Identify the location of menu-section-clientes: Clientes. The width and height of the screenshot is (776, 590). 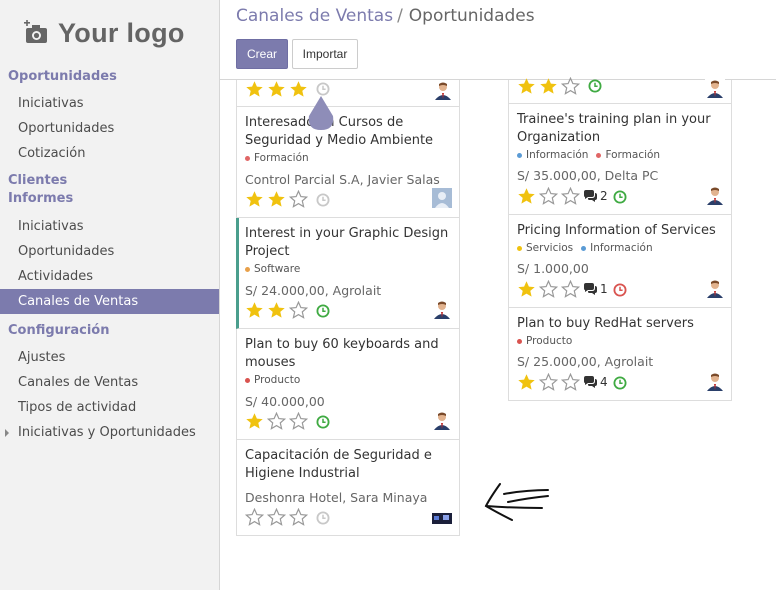
(109, 181).